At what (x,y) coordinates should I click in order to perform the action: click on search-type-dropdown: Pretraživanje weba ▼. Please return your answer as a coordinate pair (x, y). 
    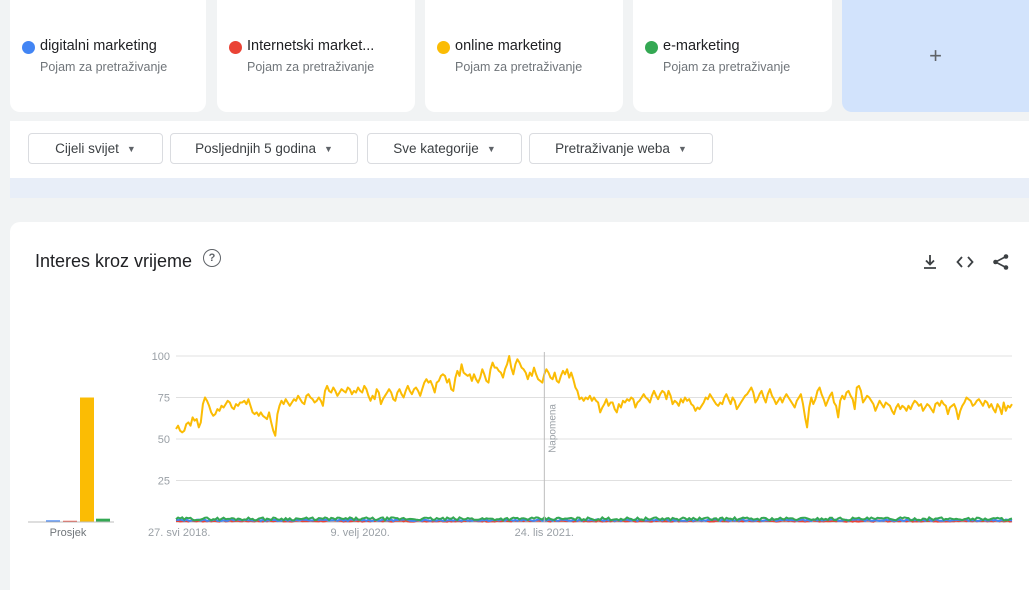
    Looking at the image, I should click on (621, 148).